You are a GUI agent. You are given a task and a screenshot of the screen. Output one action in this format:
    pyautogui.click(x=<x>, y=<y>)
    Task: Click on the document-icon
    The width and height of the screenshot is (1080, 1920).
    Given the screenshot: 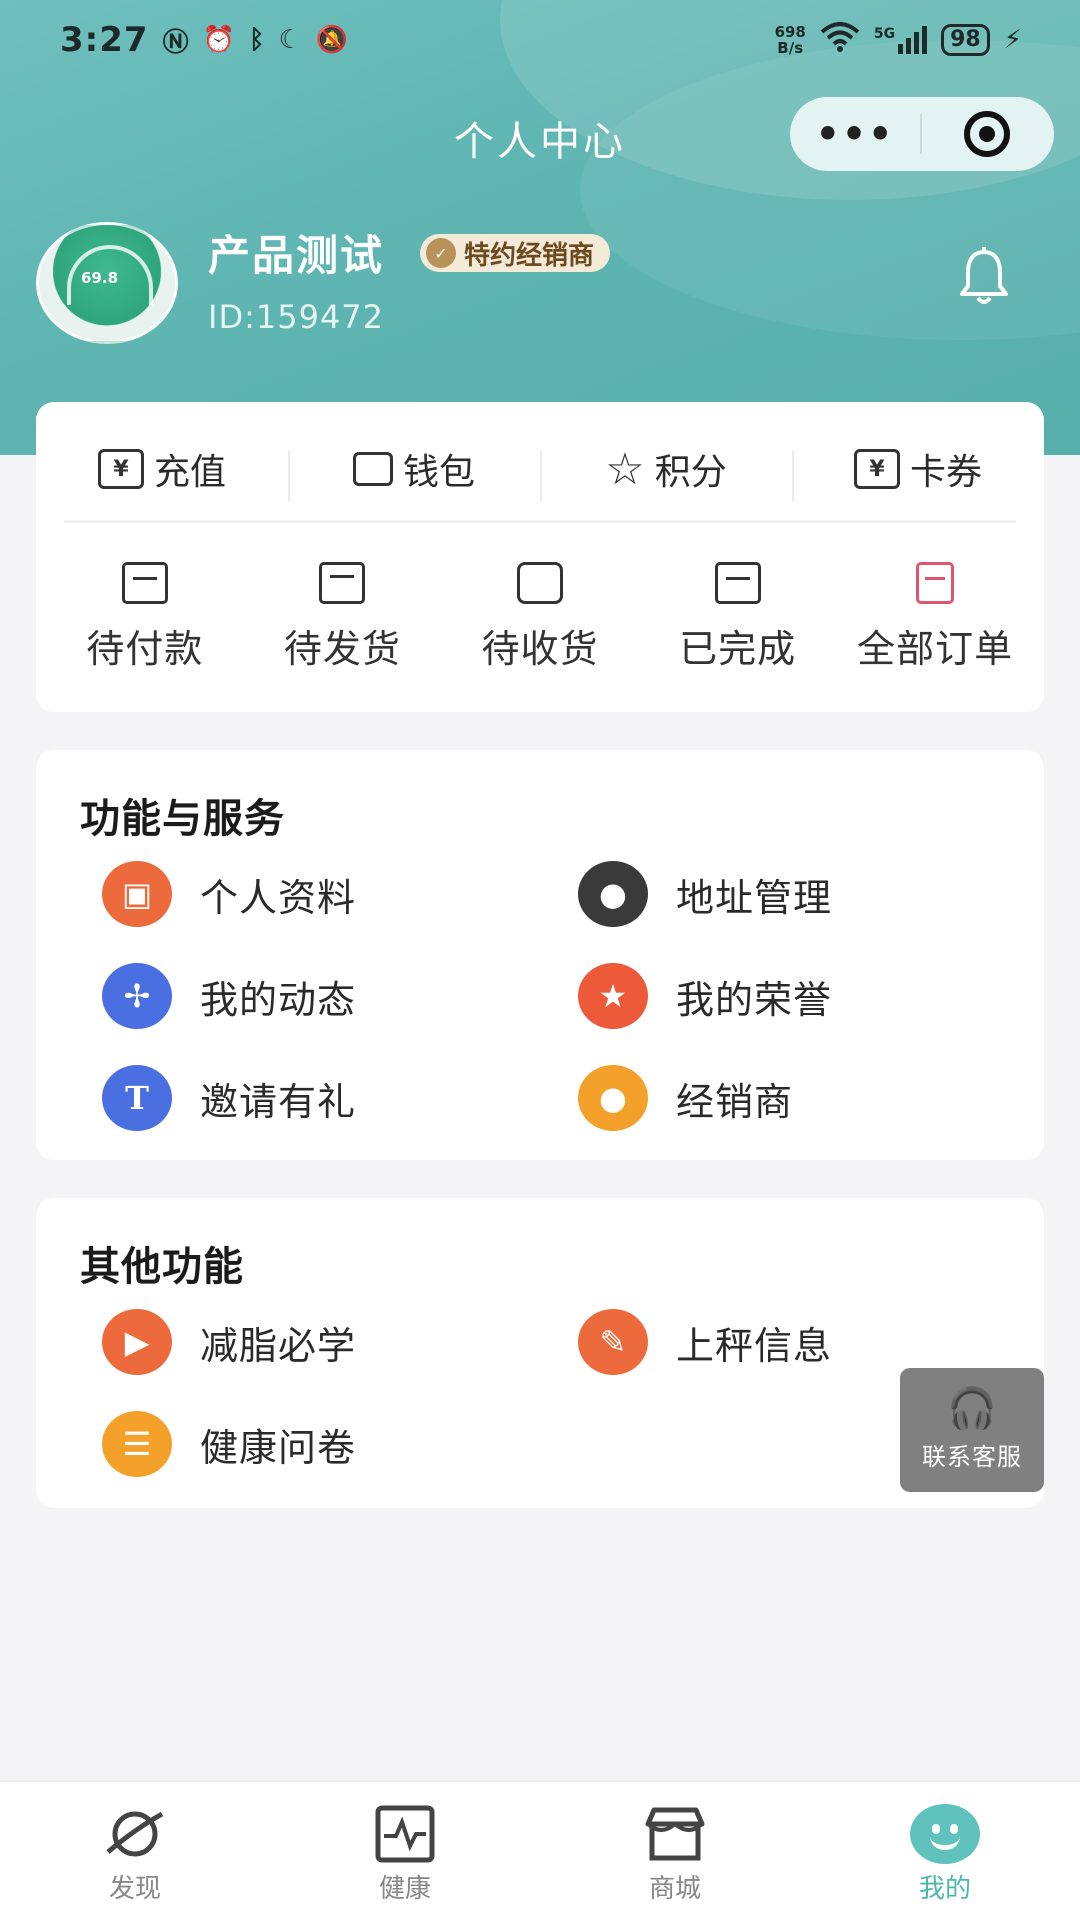 What is the action you would take?
    pyautogui.click(x=935, y=583)
    